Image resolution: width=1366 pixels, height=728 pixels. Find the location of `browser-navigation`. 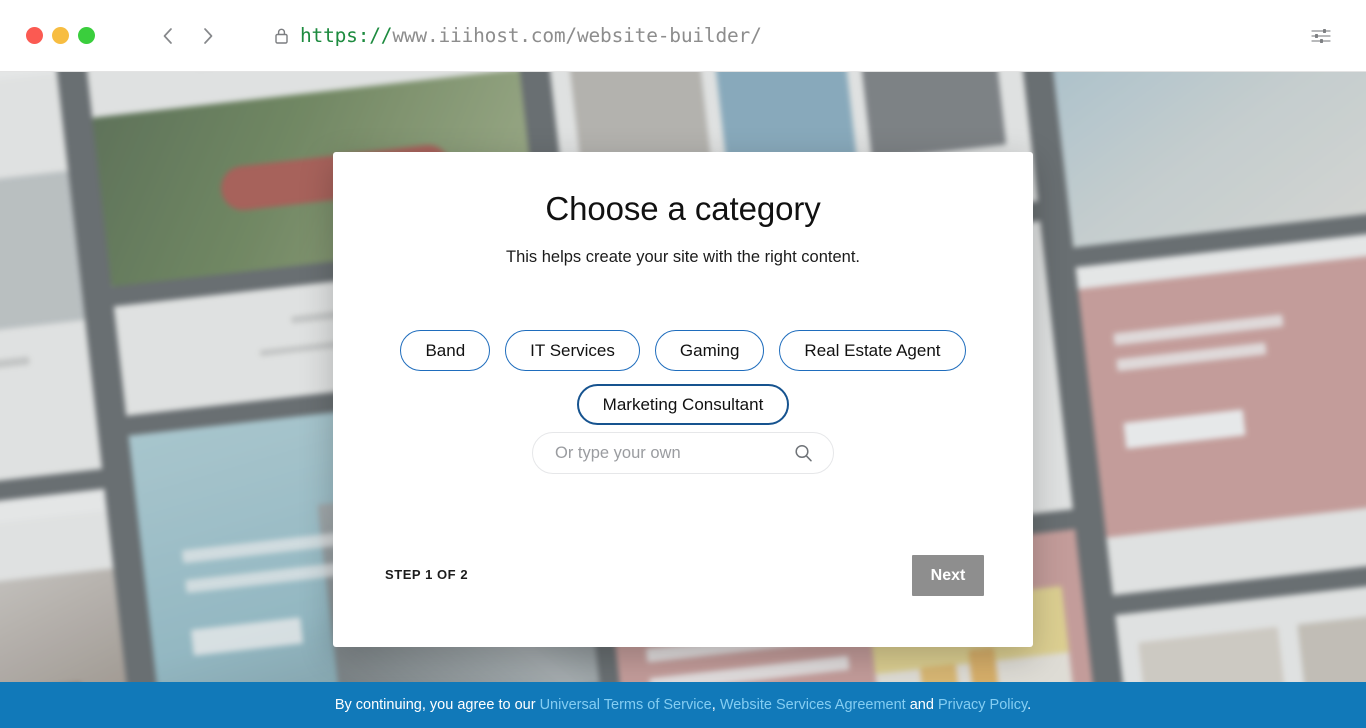

browser-navigation is located at coordinates (188, 36).